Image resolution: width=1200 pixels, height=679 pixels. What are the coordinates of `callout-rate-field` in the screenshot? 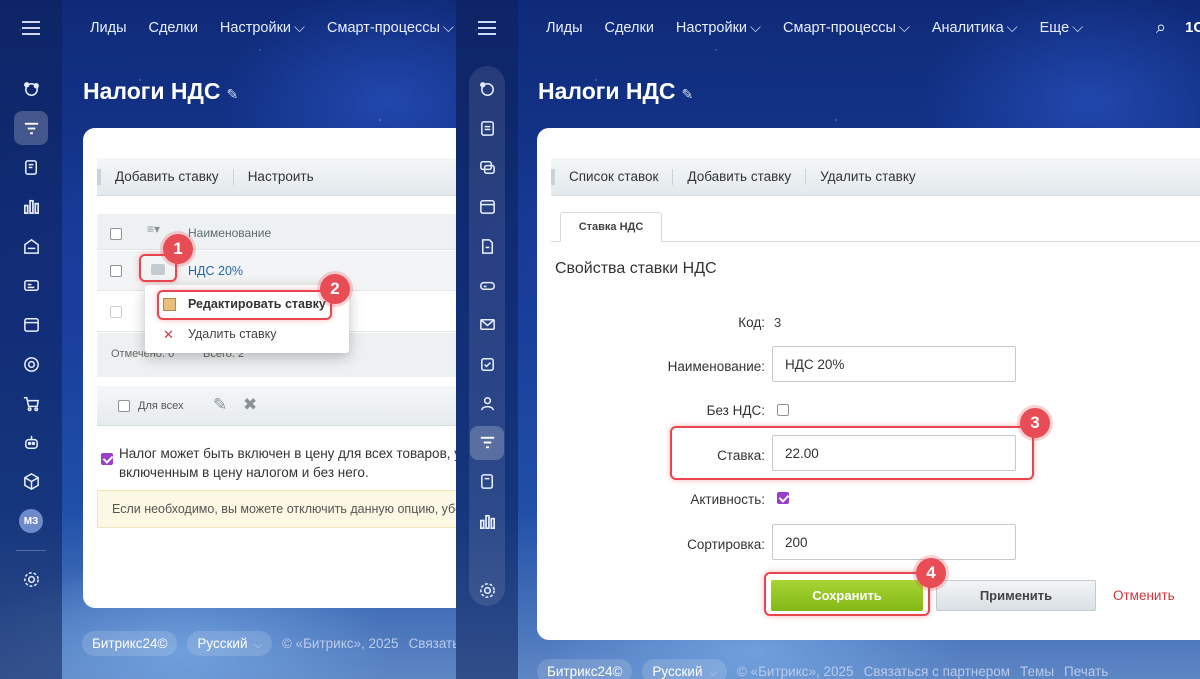 It's located at (852, 453).